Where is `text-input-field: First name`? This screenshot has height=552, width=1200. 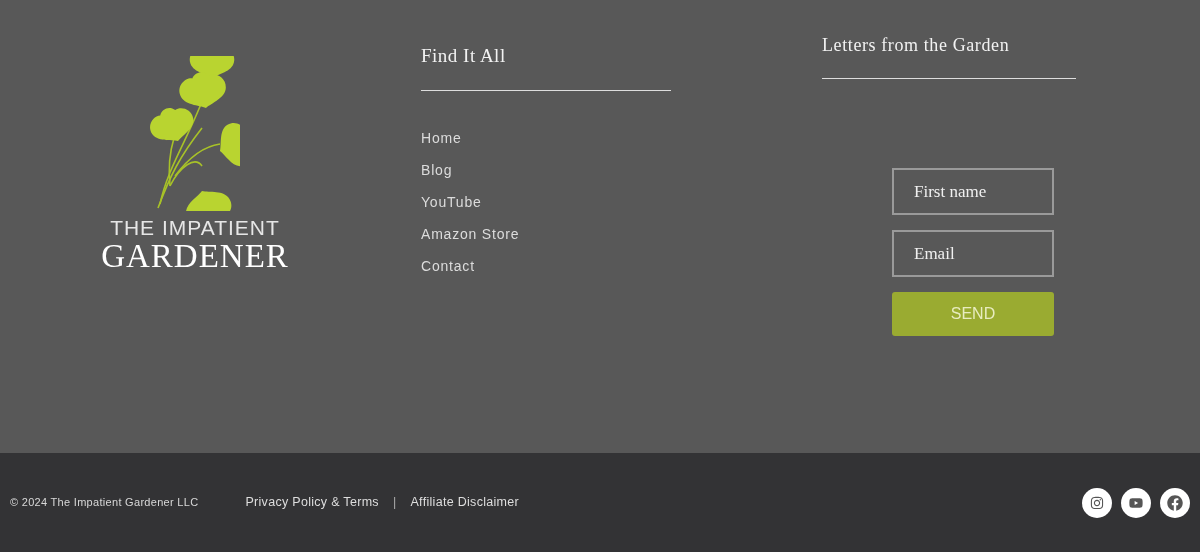
text-input-field: First name is located at coordinates (973, 191).